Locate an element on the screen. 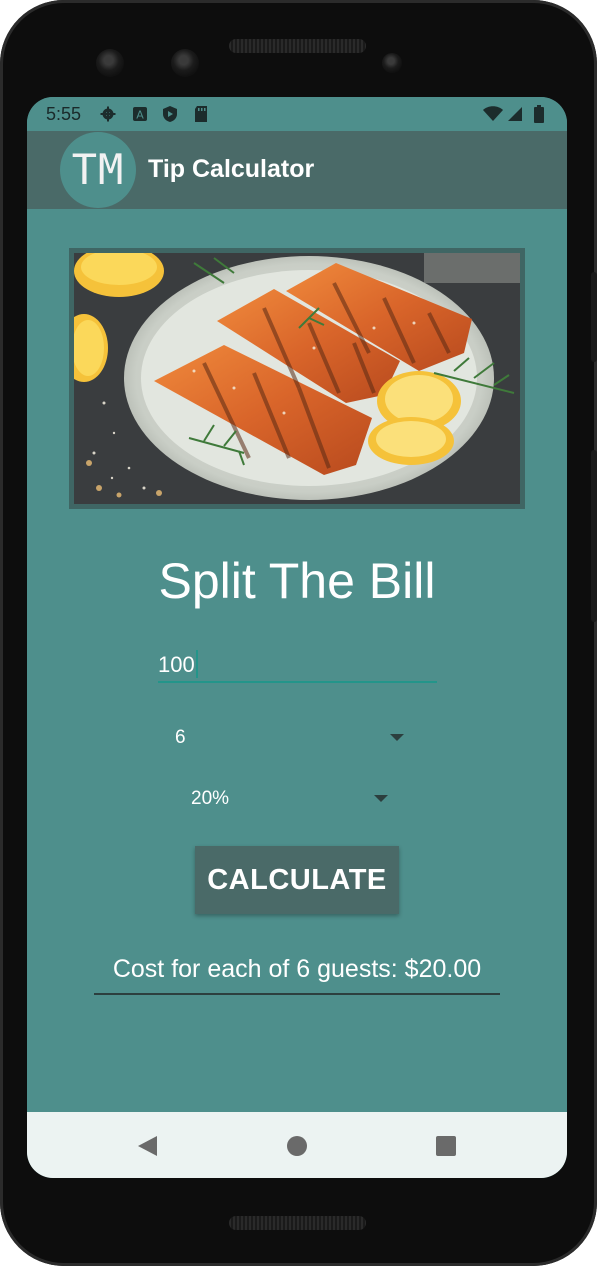 This screenshot has height=1266, width=597. bill-amount-text: 100 is located at coordinates (176, 664).